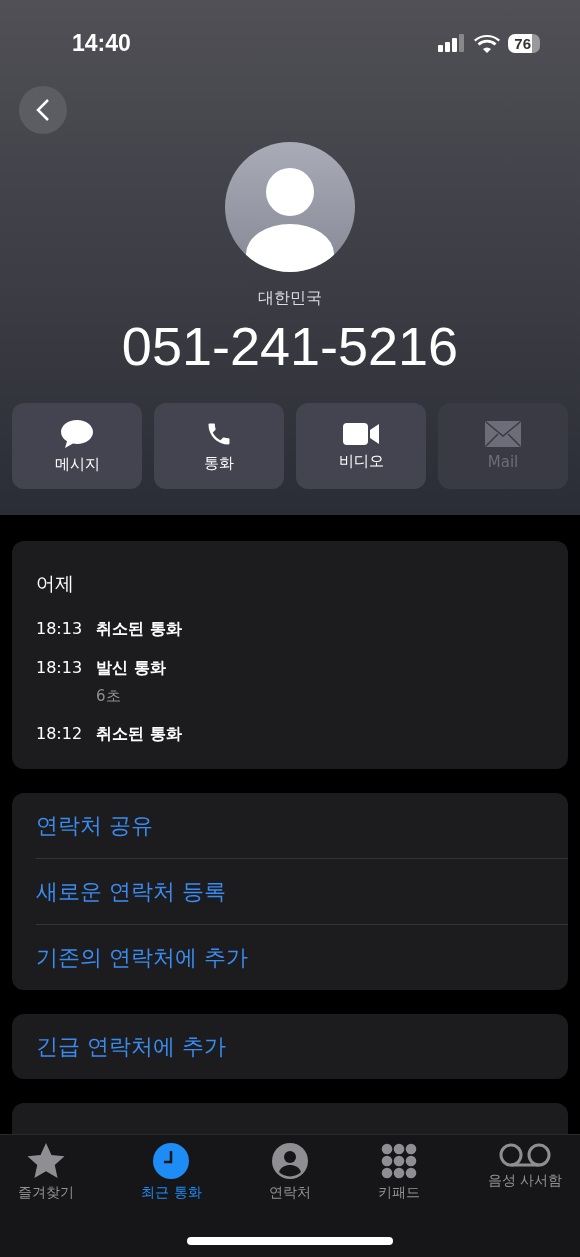 This screenshot has height=1257, width=580. Describe the element at coordinates (131, 668) in the screenshot. I see `call-type: 발신 통화` at that location.